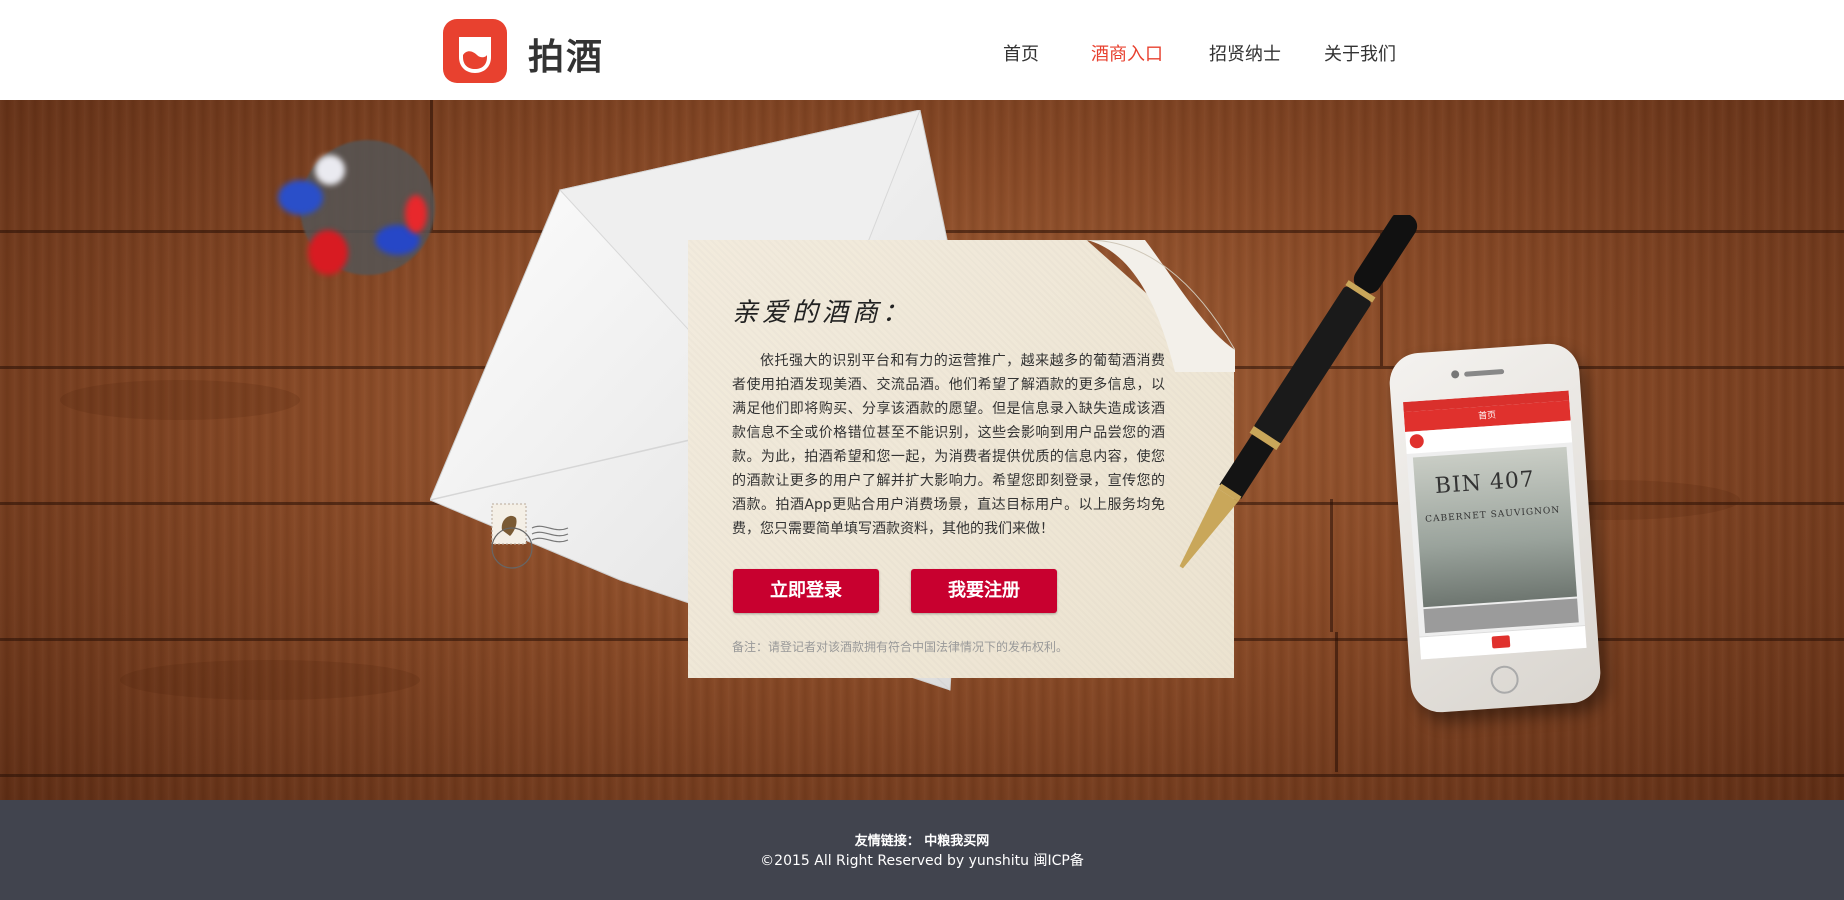 This screenshot has width=1844, height=900. Describe the element at coordinates (1245, 53) in the screenshot. I see `nav-item-careers: 招贤纳士` at that location.